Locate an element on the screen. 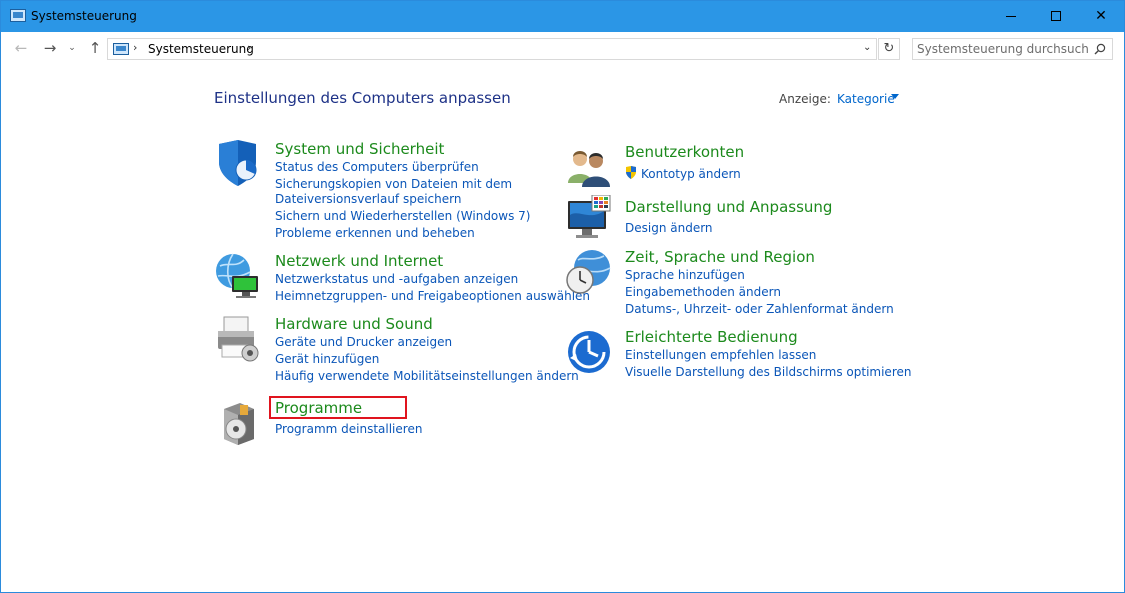 Image resolution: width=1125 pixels, height=593 pixels. maximize-icon is located at coordinates (1056, 16).